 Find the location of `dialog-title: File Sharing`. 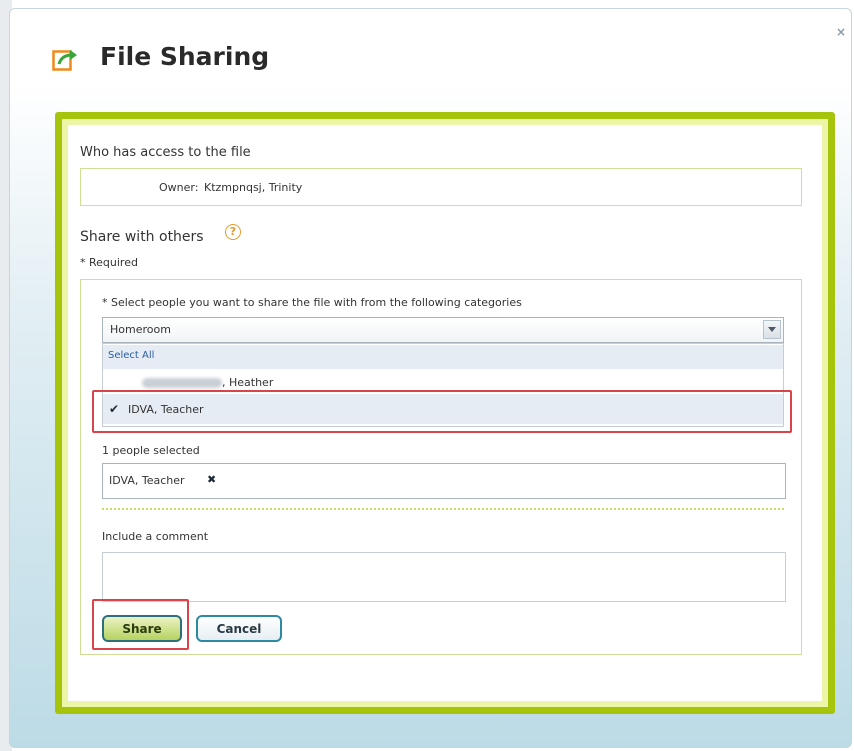

dialog-title: File Sharing is located at coordinates (185, 56).